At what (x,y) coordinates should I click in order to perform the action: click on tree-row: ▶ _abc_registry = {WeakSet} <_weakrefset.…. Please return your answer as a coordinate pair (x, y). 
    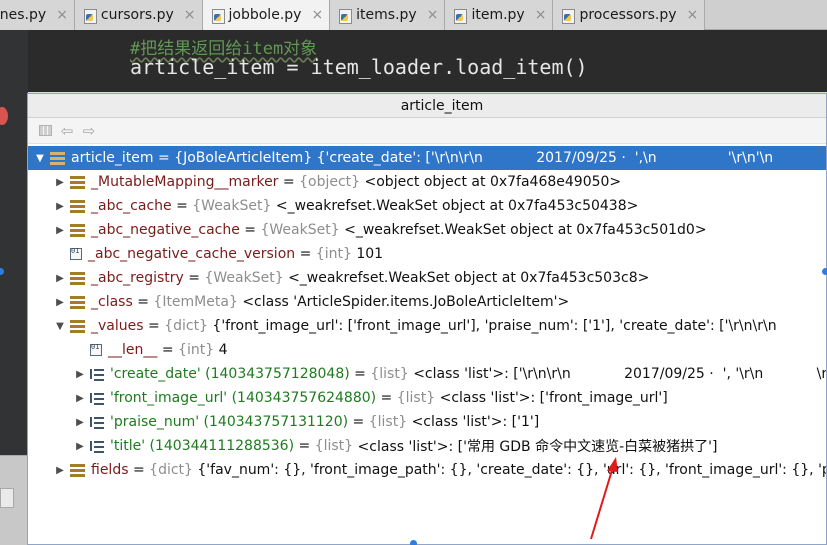
    Looking at the image, I should click on (427, 278).